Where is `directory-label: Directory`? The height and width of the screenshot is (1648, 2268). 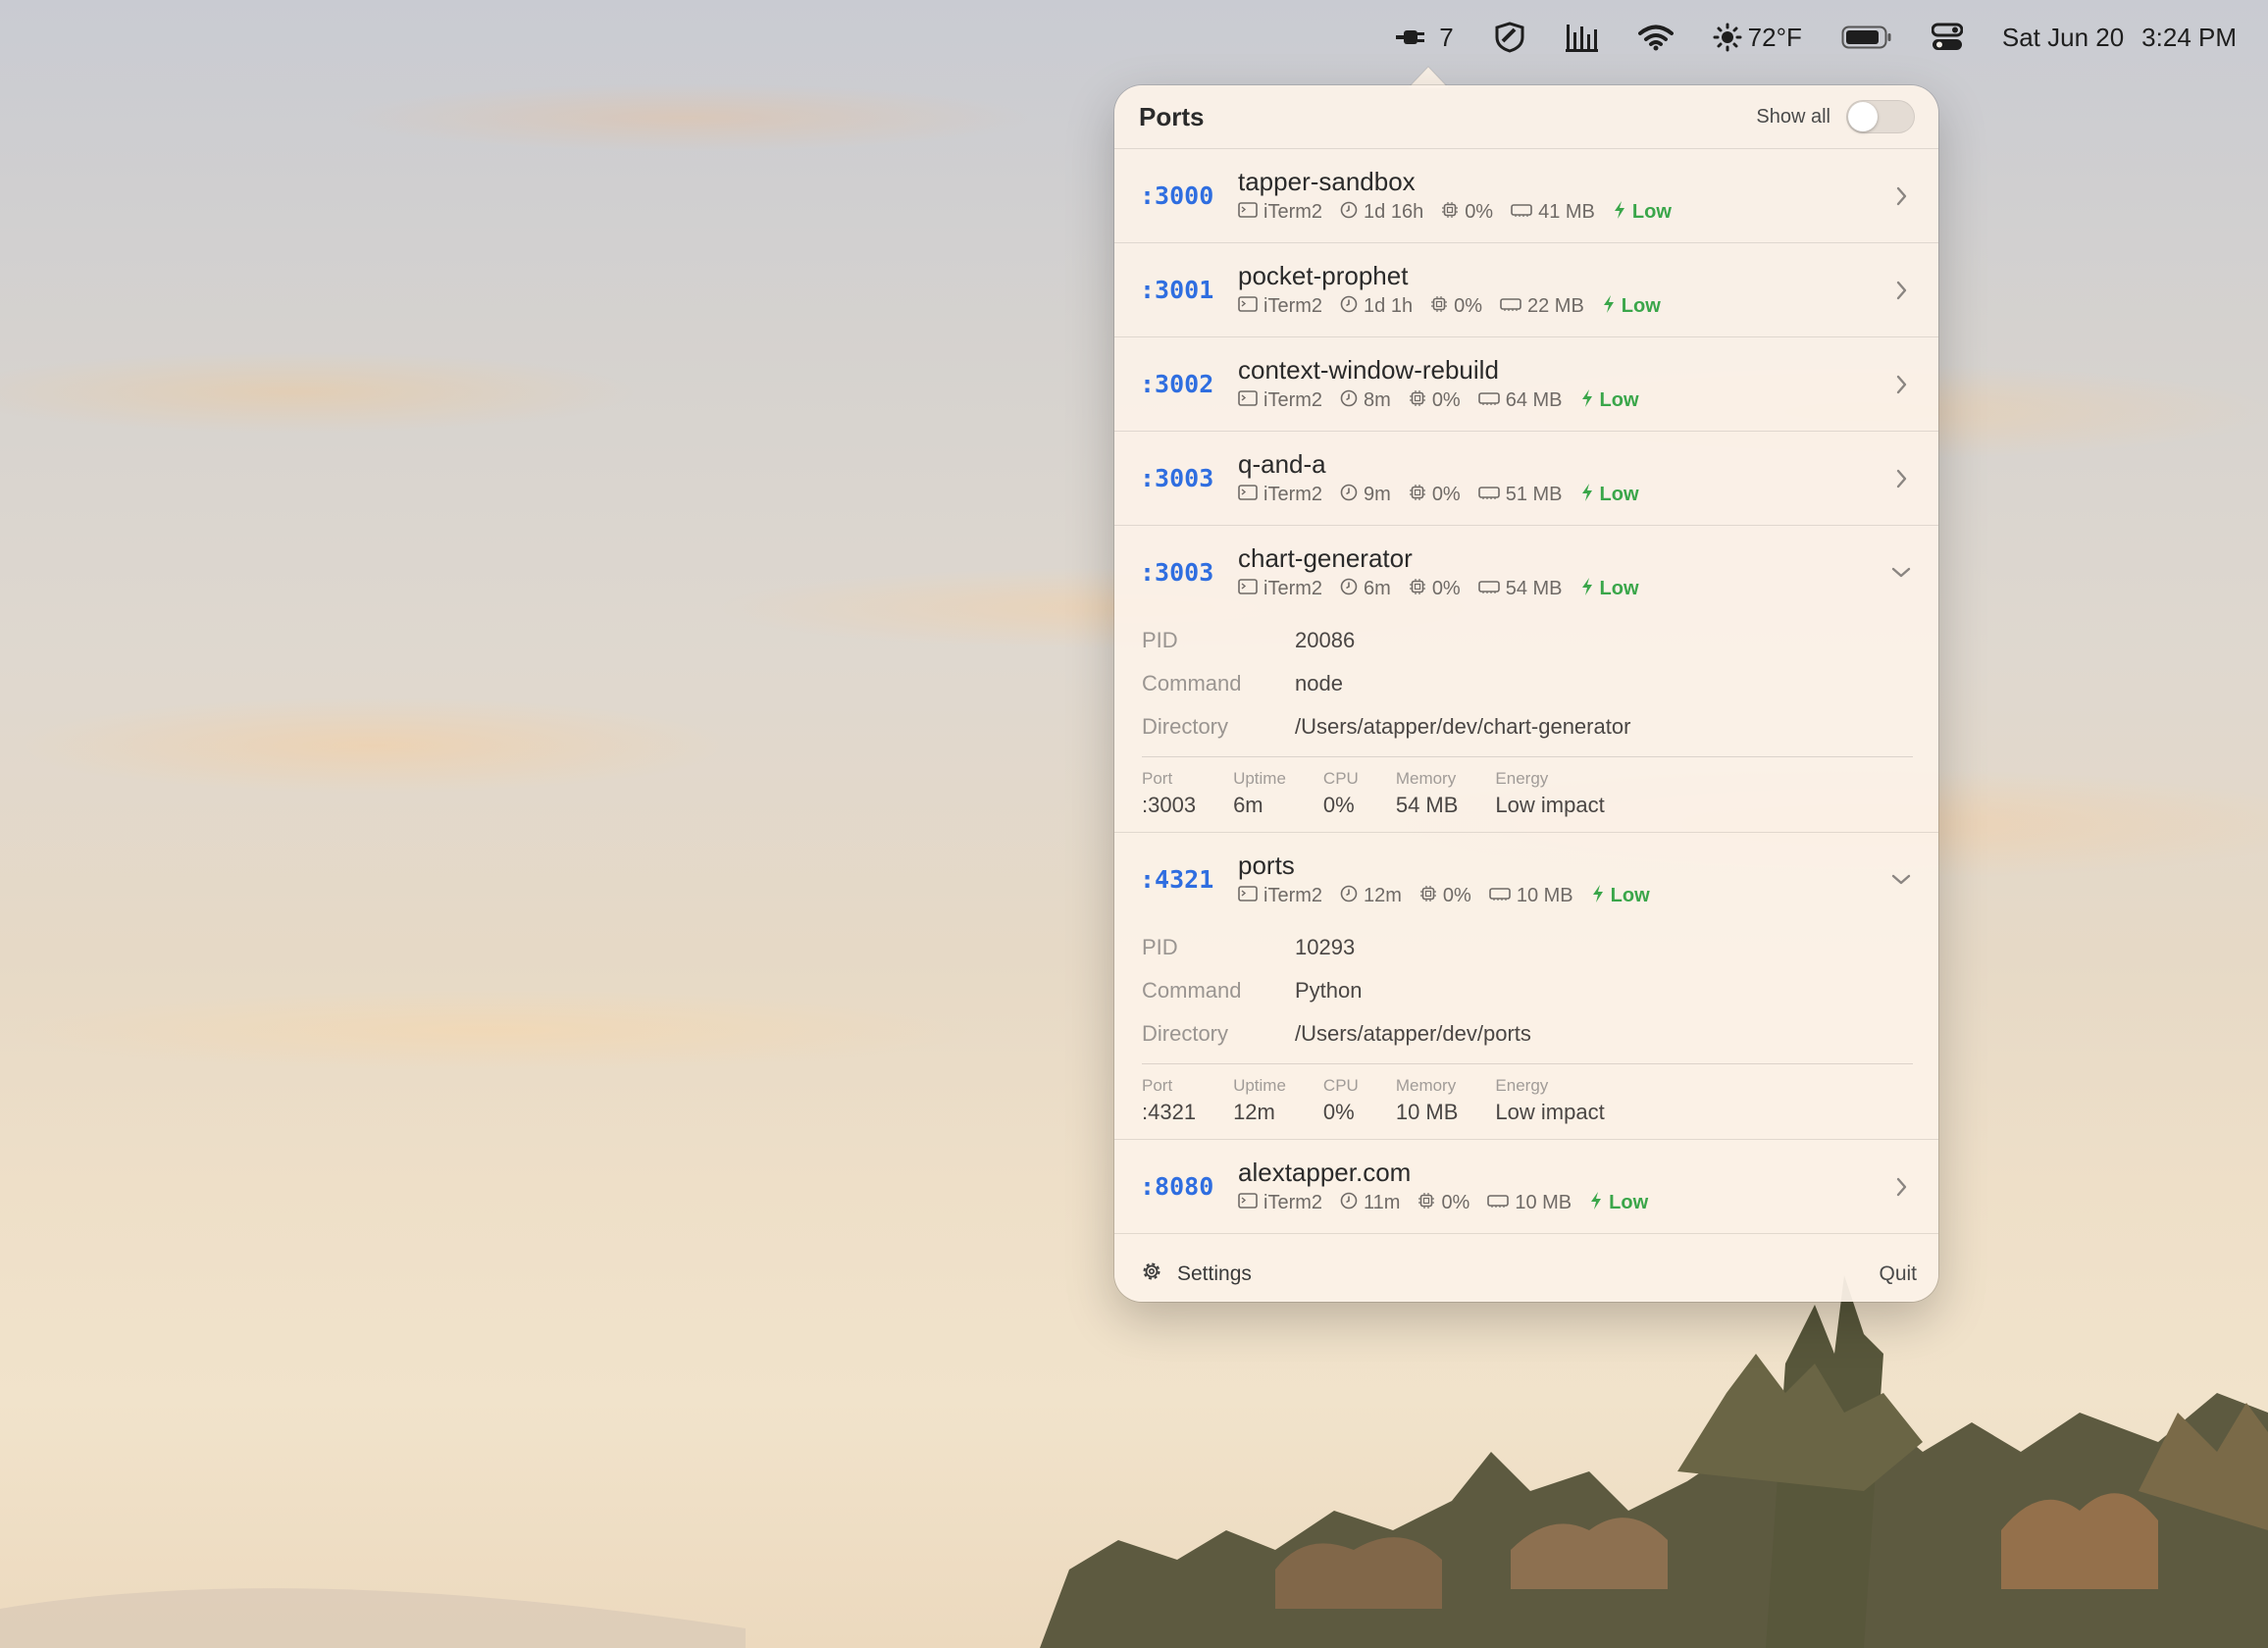
directory-label: Directory is located at coordinates (1186, 726).